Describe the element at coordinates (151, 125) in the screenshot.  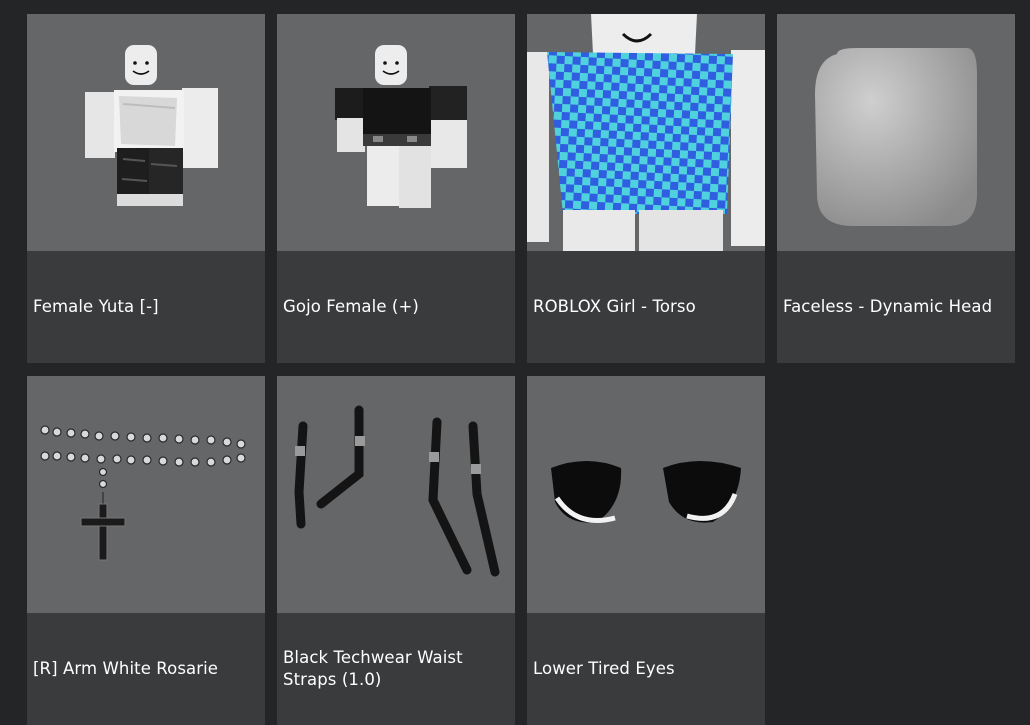
I see `avatar-white-outfit-icon` at that location.